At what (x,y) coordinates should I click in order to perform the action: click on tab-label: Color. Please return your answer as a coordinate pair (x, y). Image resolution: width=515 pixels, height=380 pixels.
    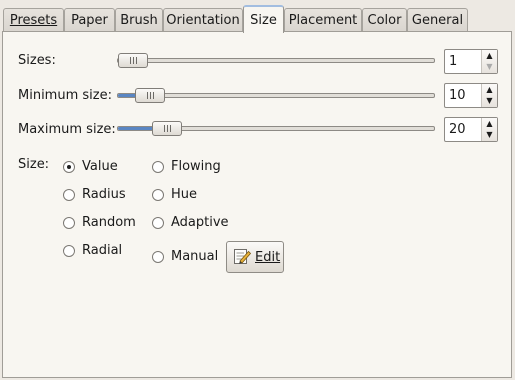
    Looking at the image, I should click on (384, 20).